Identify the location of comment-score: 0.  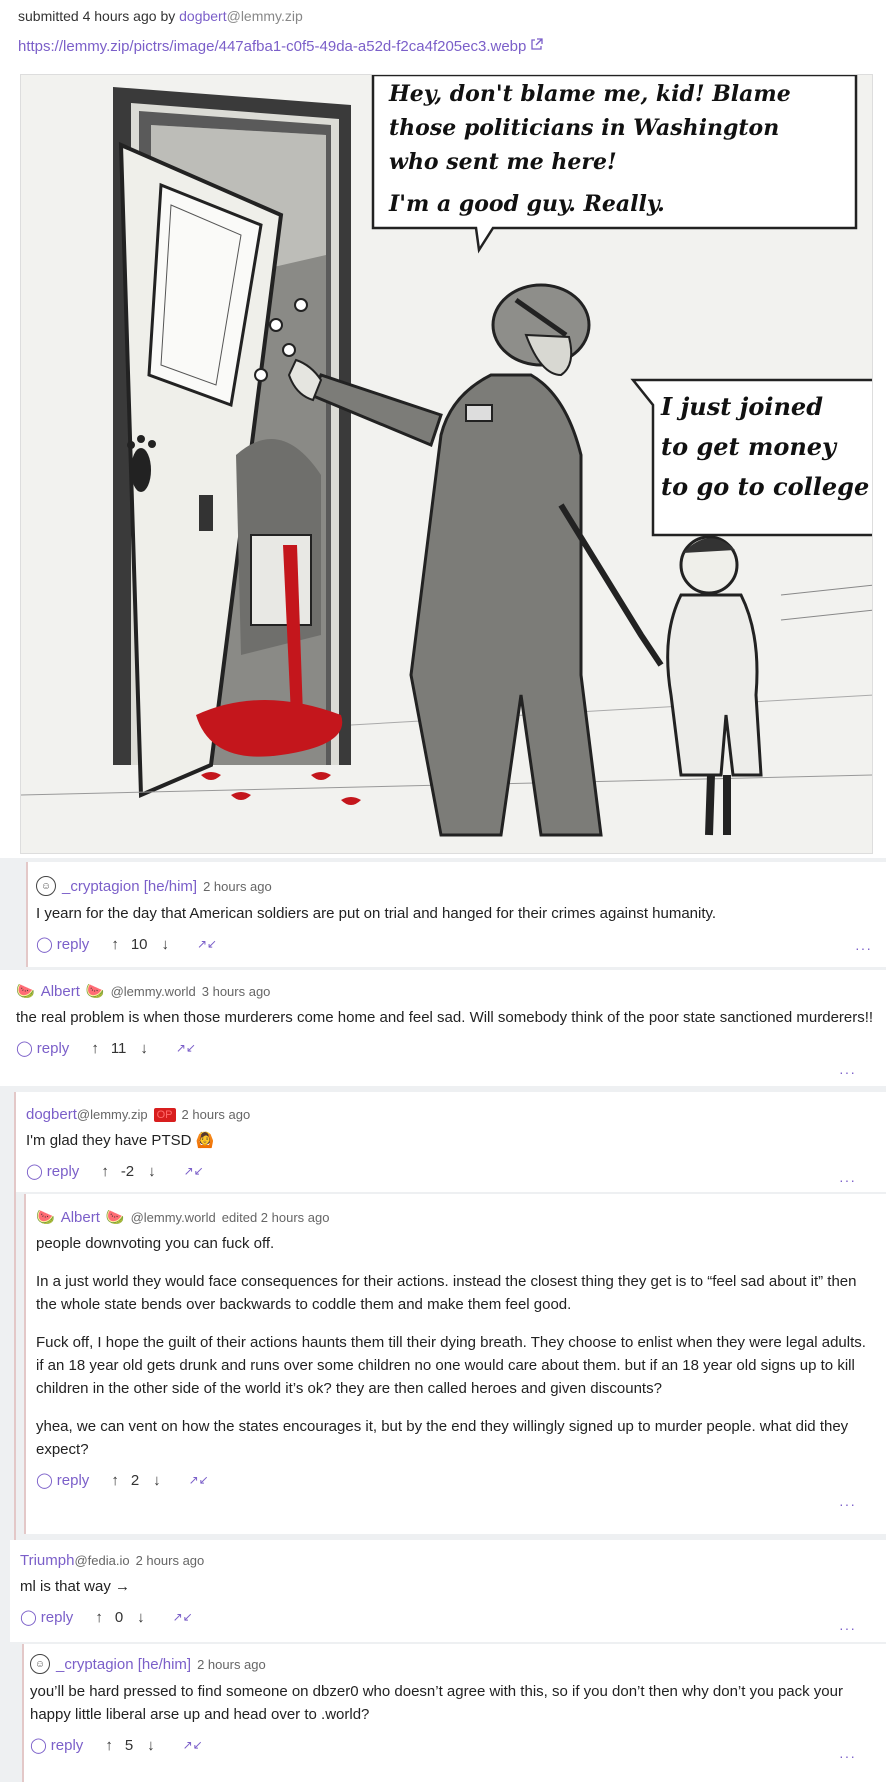
(119, 1617).